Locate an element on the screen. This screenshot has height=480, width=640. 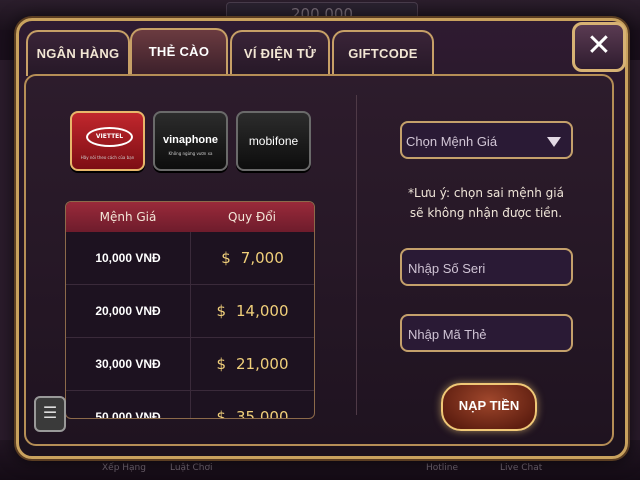
table-row: 30,000 VNĐ $21,000 is located at coordinates (190, 364).